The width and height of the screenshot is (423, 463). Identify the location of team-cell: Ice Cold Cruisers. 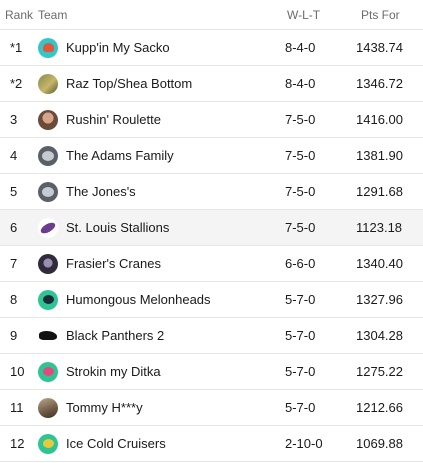
(156, 443).